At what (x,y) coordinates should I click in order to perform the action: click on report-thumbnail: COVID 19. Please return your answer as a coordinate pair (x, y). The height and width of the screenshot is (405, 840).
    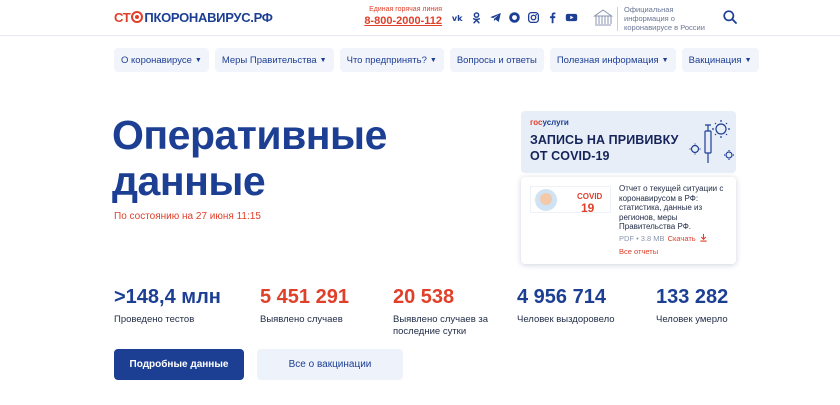
    Looking at the image, I should click on (570, 199).